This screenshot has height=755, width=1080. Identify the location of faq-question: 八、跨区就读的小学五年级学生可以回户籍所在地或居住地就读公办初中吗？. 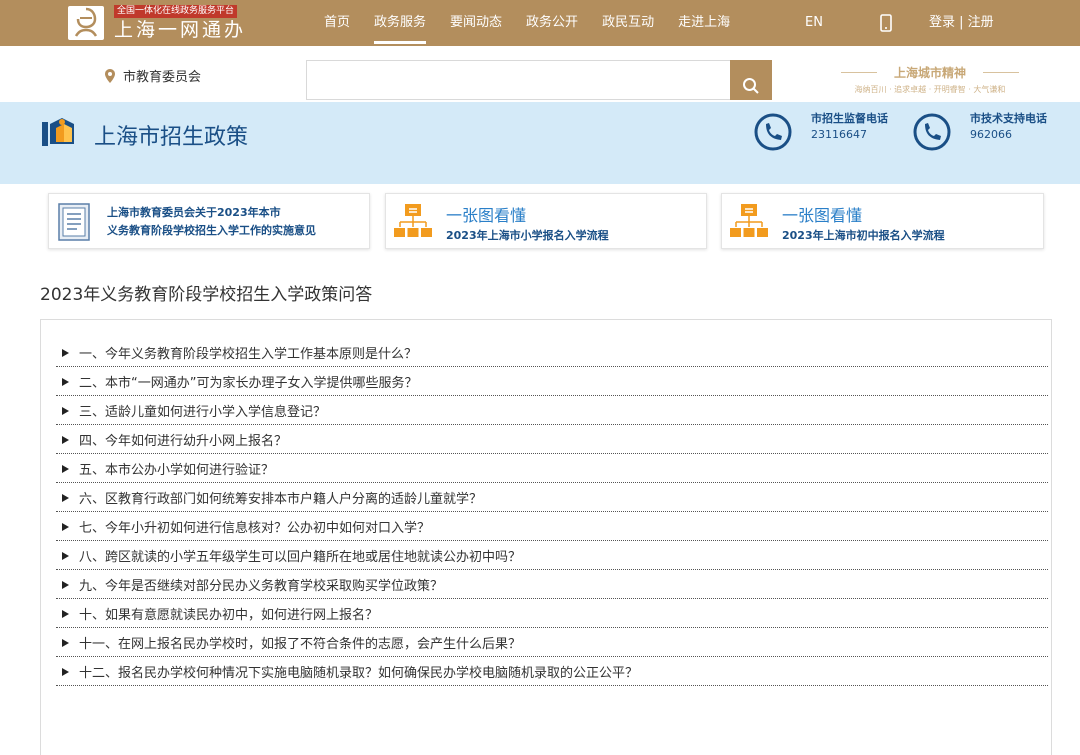
(300, 557).